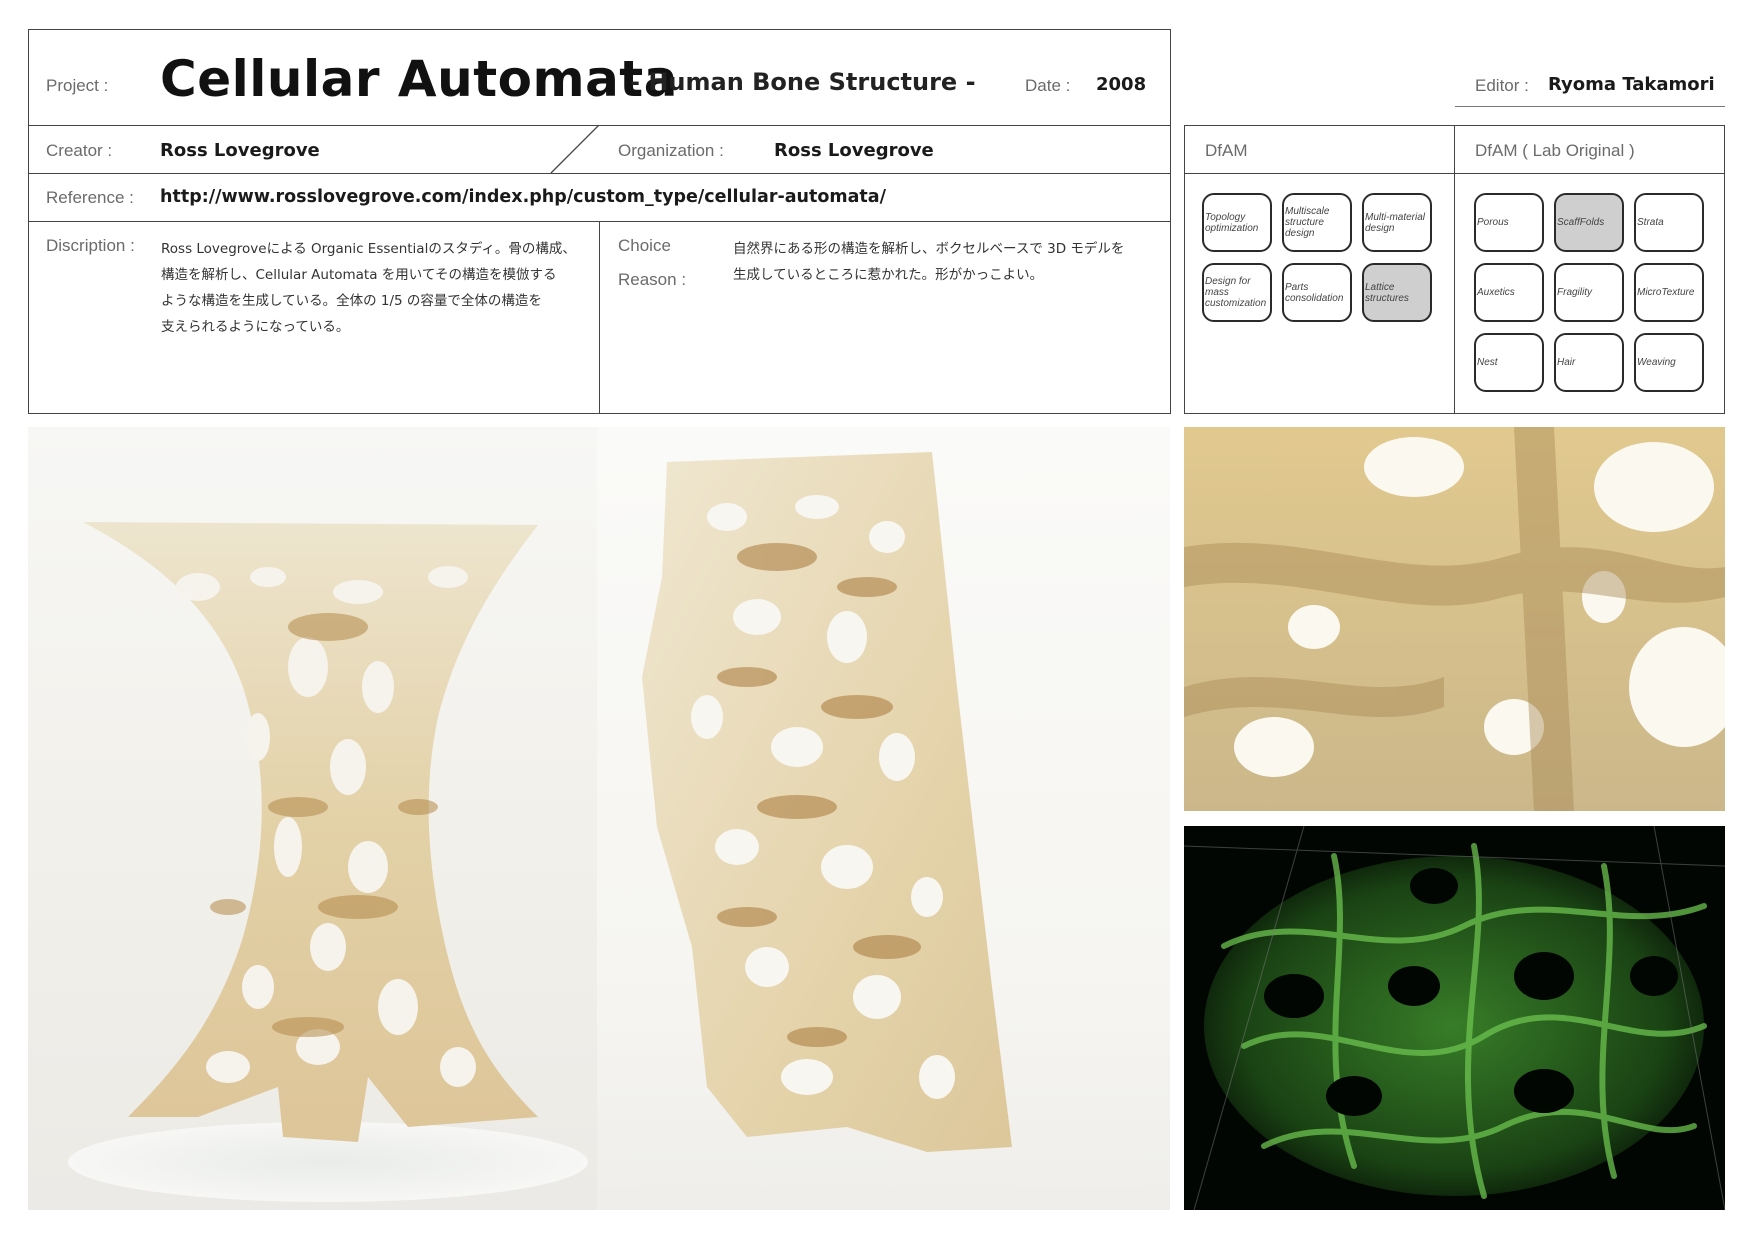 The height and width of the screenshot is (1240, 1753). I want to click on reference-label: Reference :, so click(90, 197).